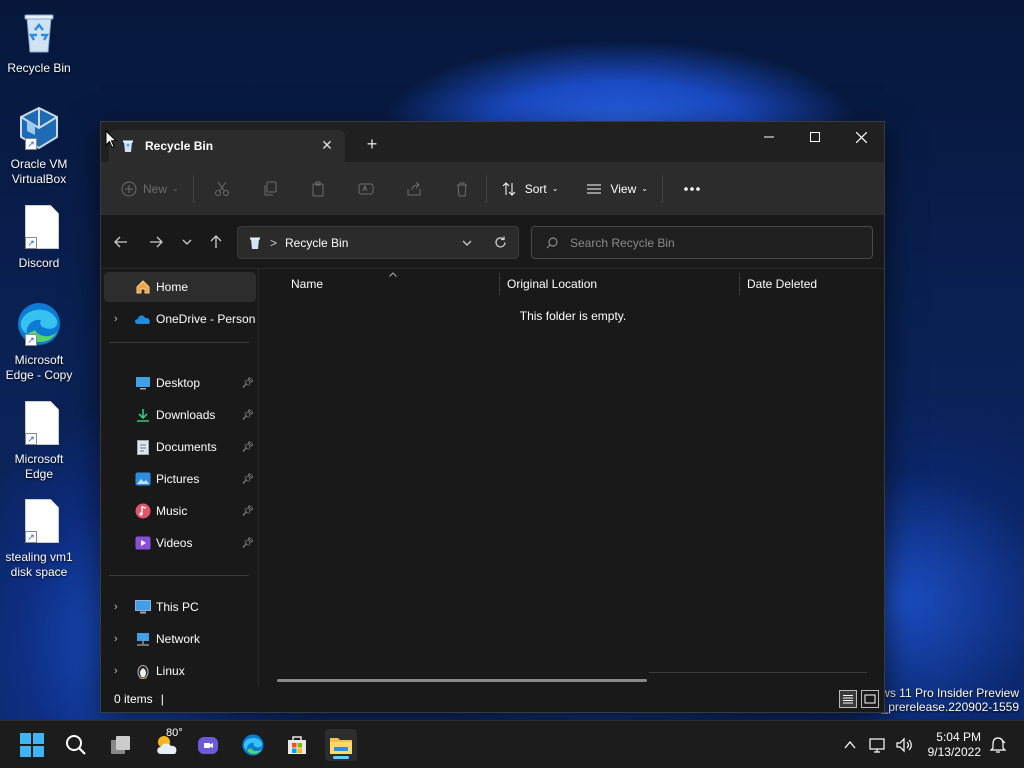  What do you see at coordinates (180, 319) in the screenshot?
I see `sidebar-item-onedrive: › OneDrive - Personal` at bounding box center [180, 319].